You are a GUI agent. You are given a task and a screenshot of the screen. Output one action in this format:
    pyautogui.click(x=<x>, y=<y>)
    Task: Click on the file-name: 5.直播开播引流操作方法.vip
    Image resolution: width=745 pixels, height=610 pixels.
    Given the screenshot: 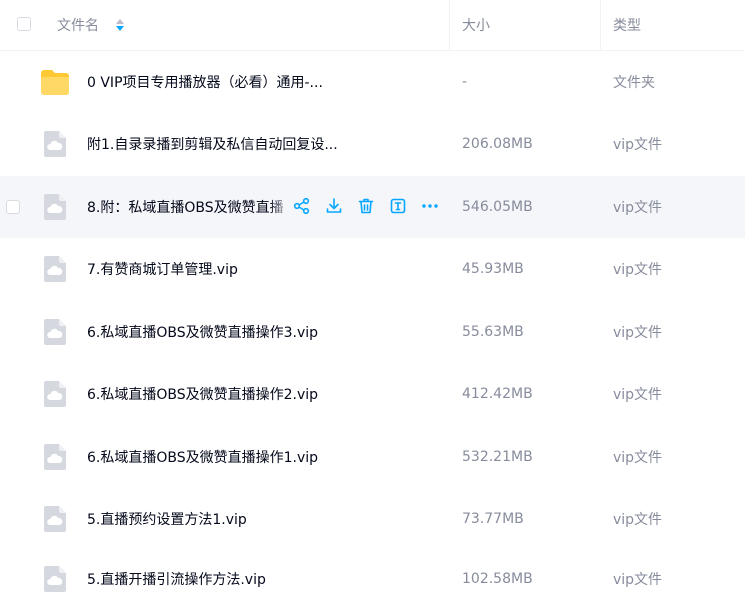 What is the action you would take?
    pyautogui.click(x=176, y=579)
    